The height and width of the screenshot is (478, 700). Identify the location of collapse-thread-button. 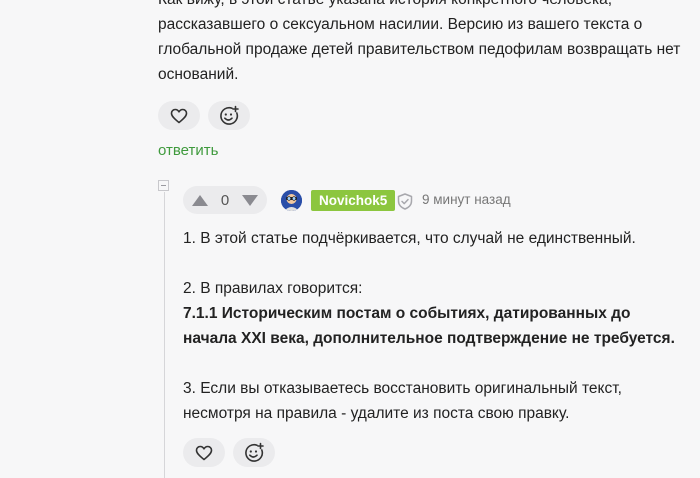
(163, 185).